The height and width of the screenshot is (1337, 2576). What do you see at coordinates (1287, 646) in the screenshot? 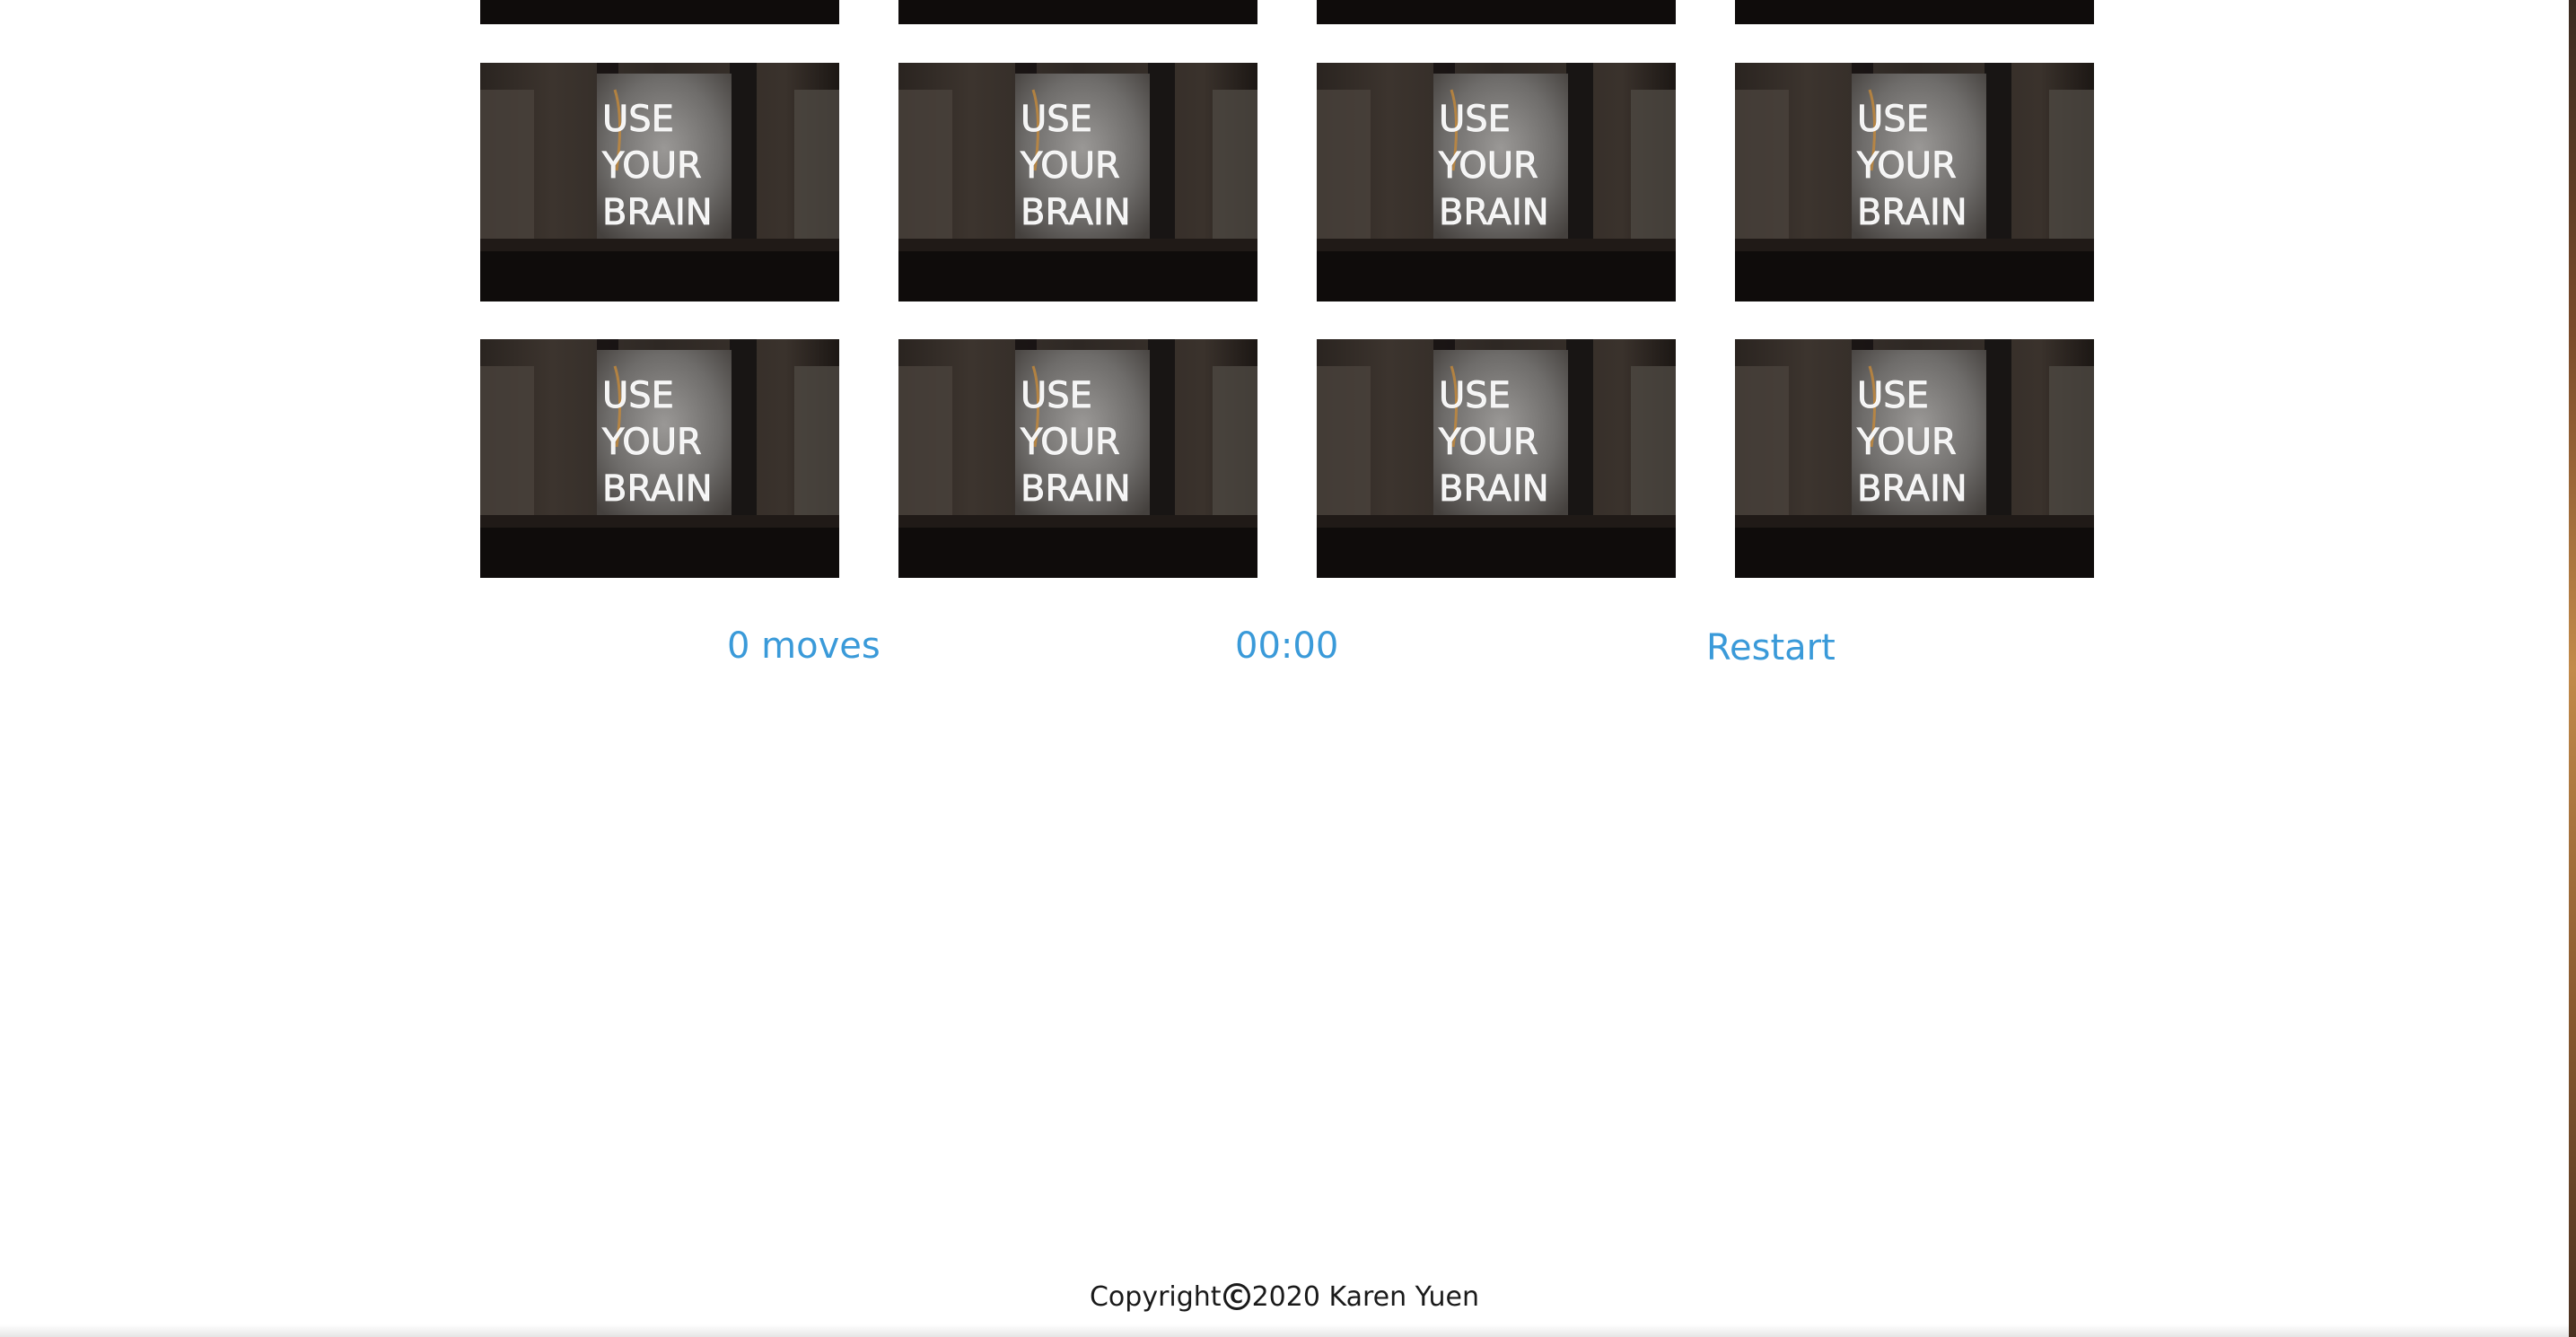
I see `timer: 00:00` at bounding box center [1287, 646].